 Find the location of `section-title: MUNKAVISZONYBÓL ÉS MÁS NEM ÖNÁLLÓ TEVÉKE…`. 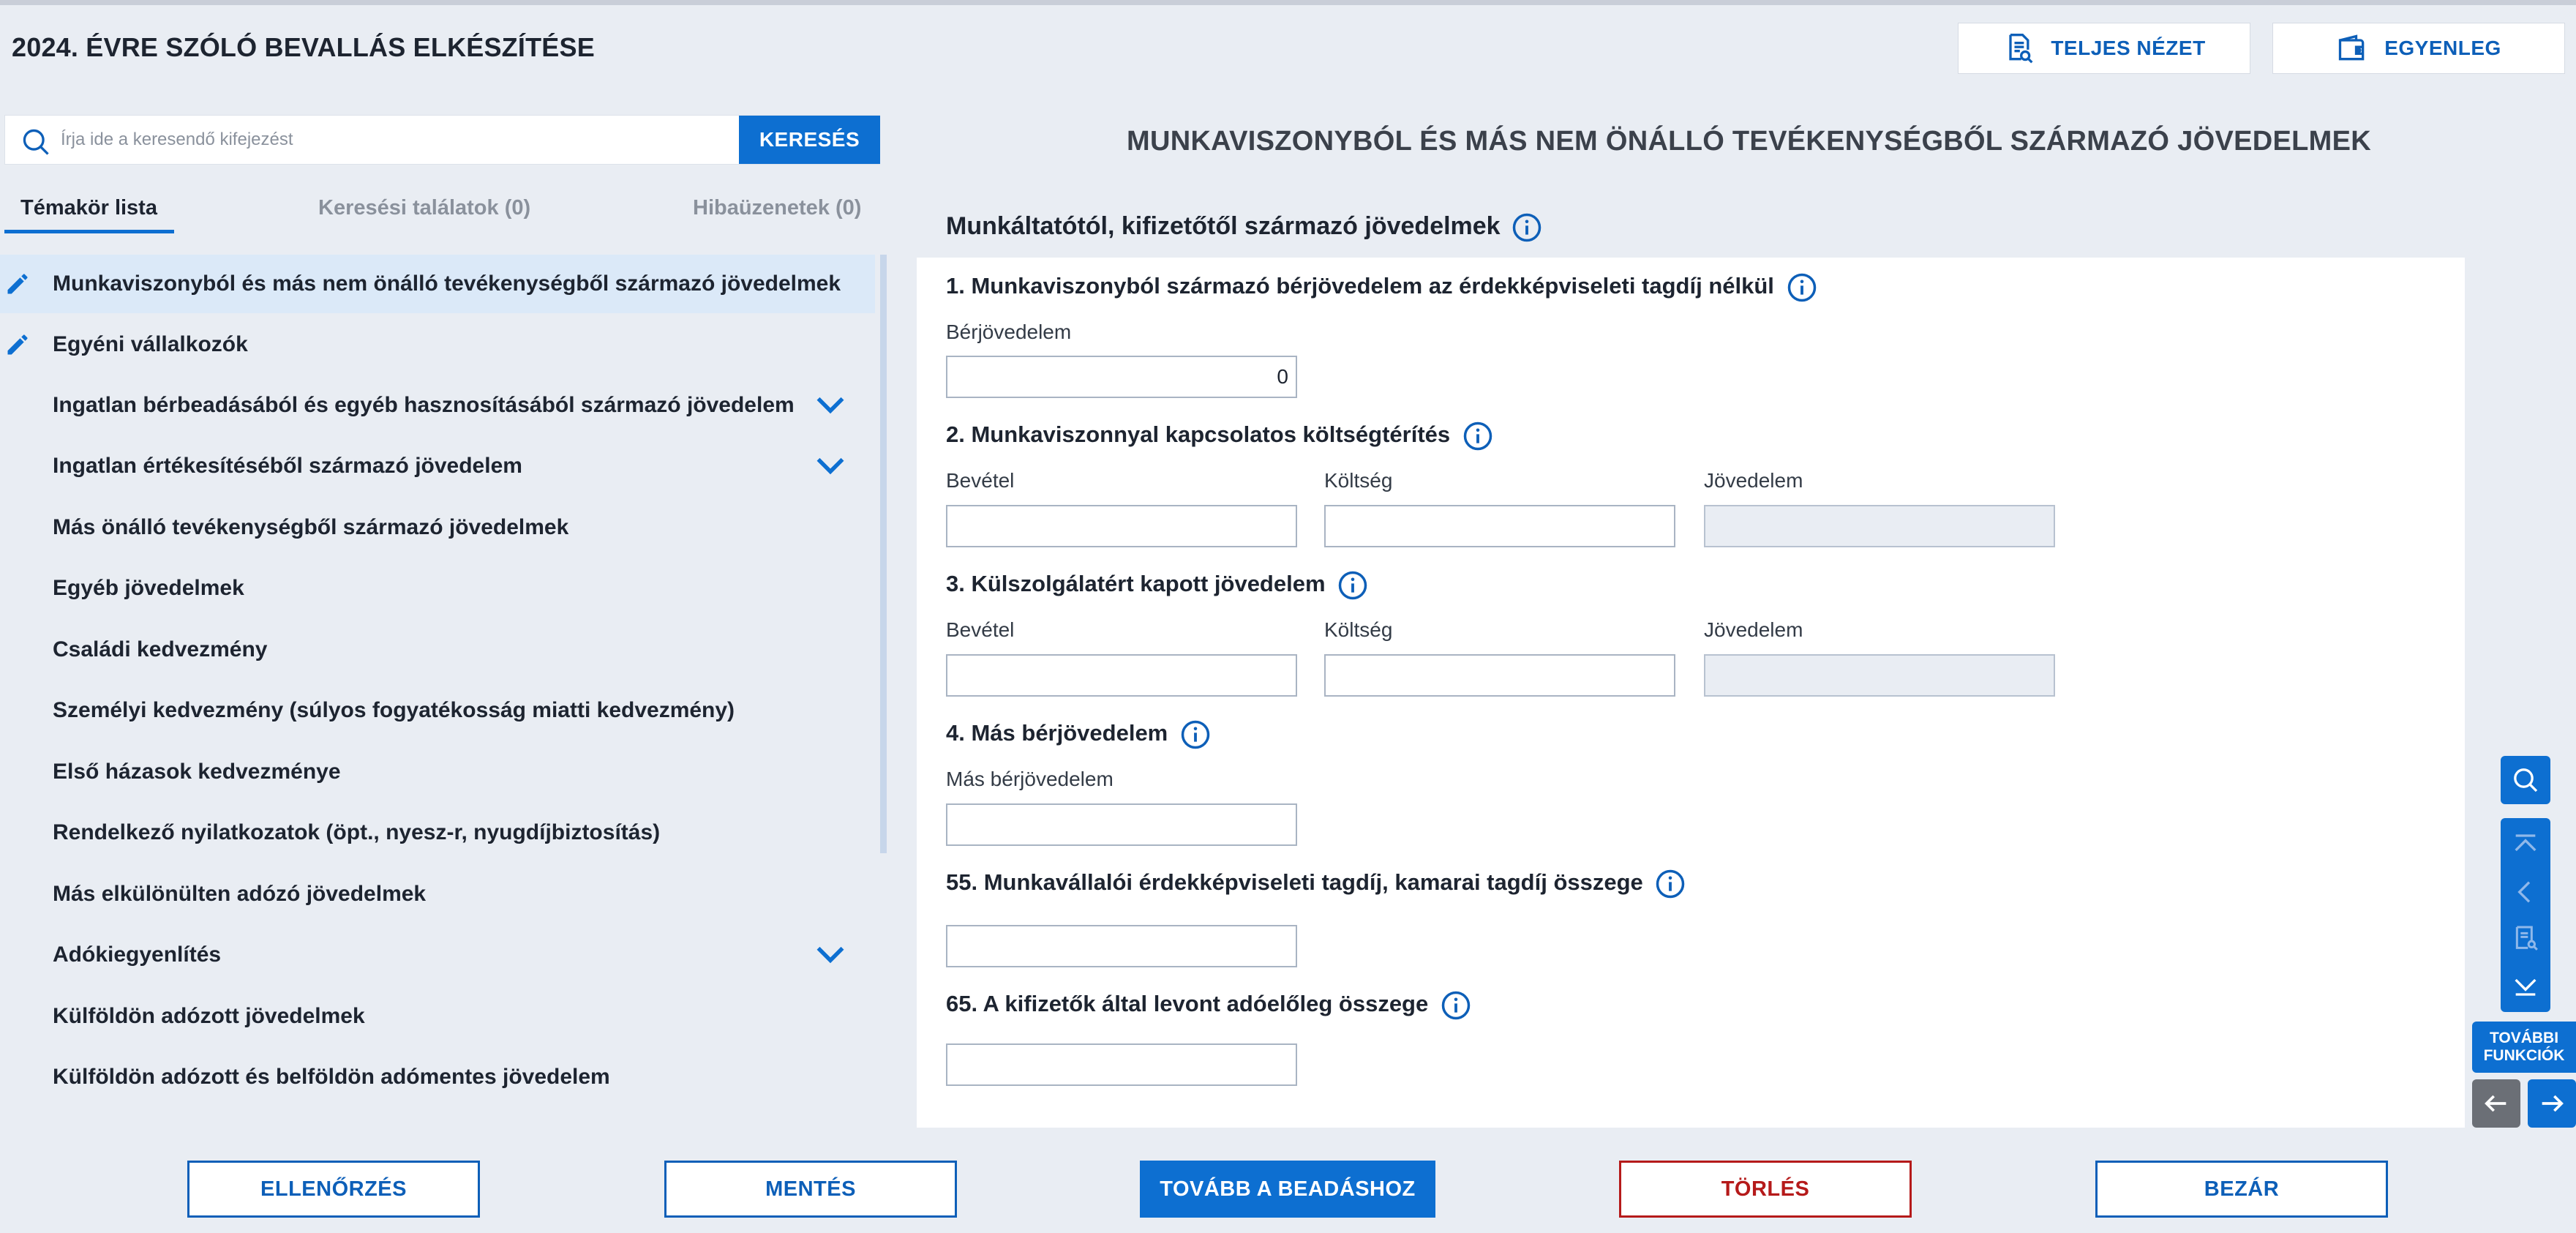

section-title: MUNKAVISZONYBÓL ÉS MÁS NEM ÖNÁLLÓ TEVÉKE… is located at coordinates (1749, 142).